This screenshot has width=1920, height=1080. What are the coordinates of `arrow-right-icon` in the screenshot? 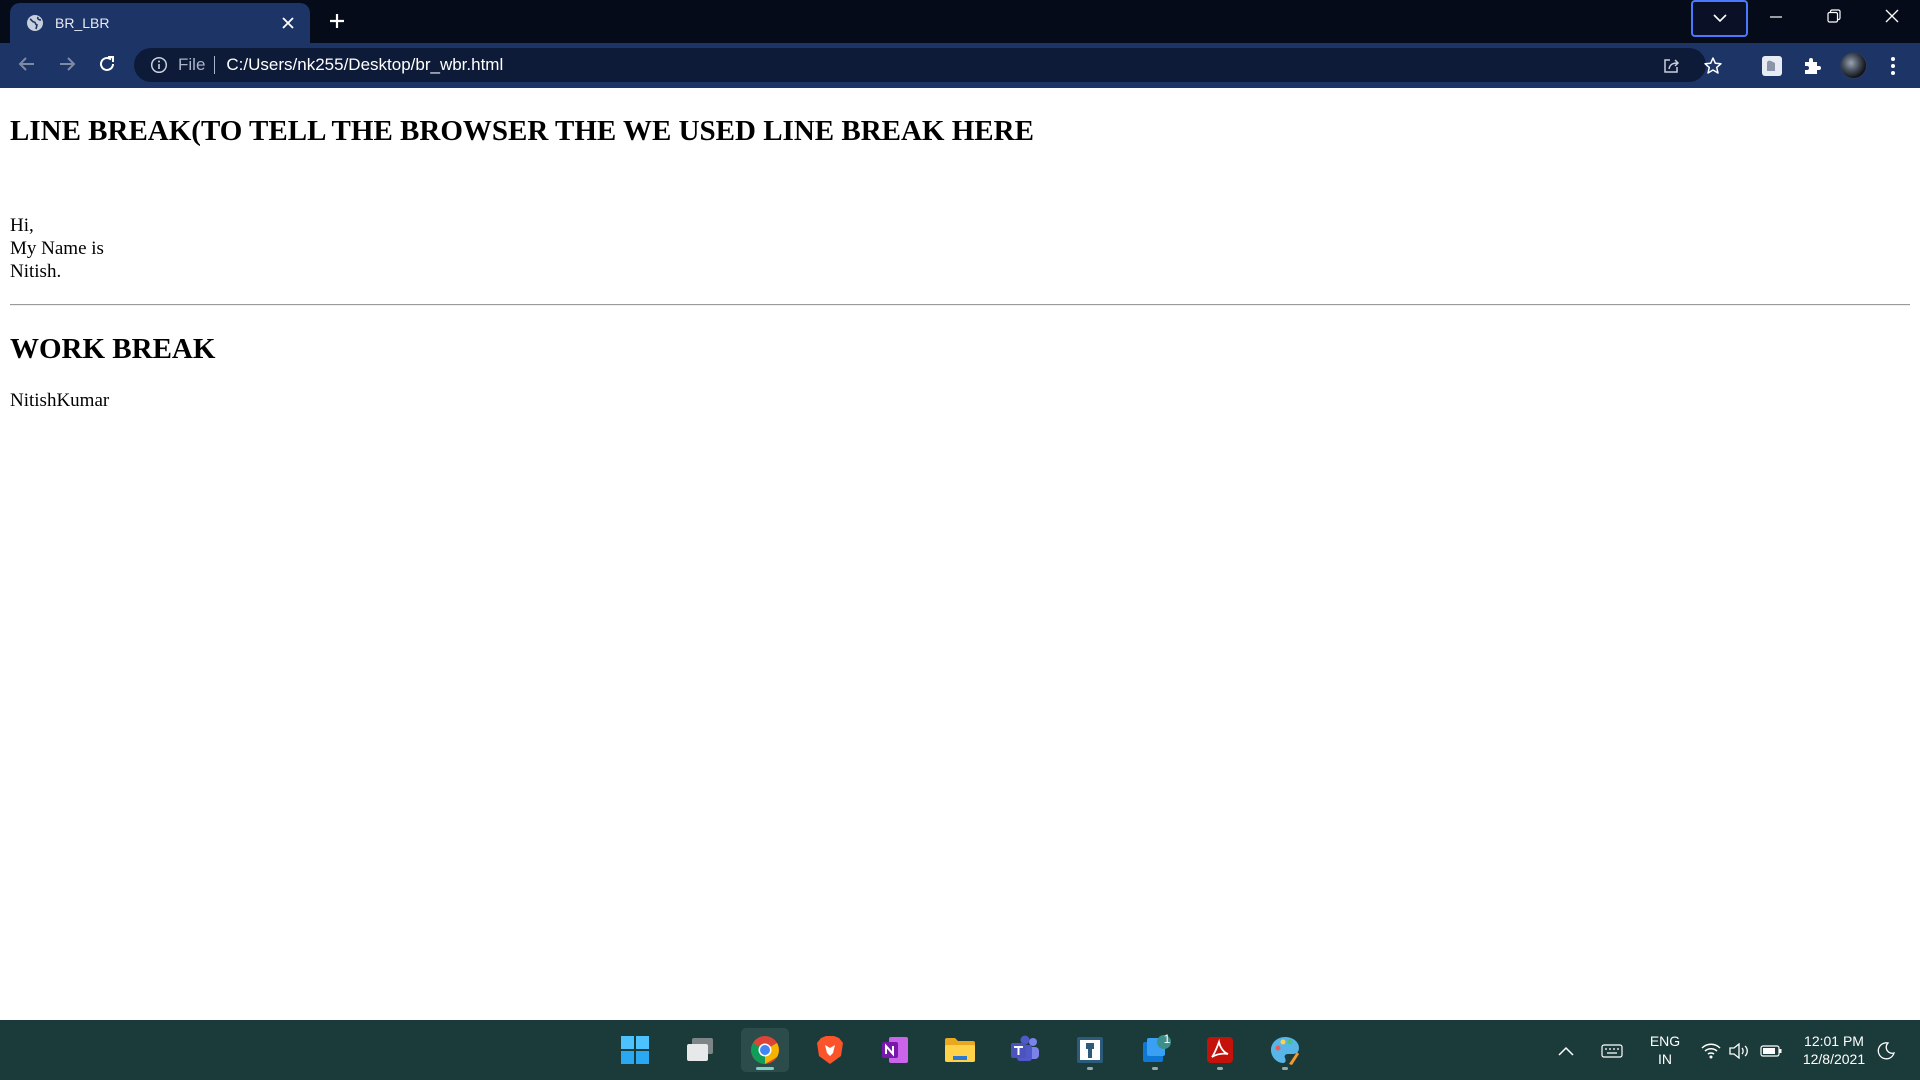 It's located at (67, 66).